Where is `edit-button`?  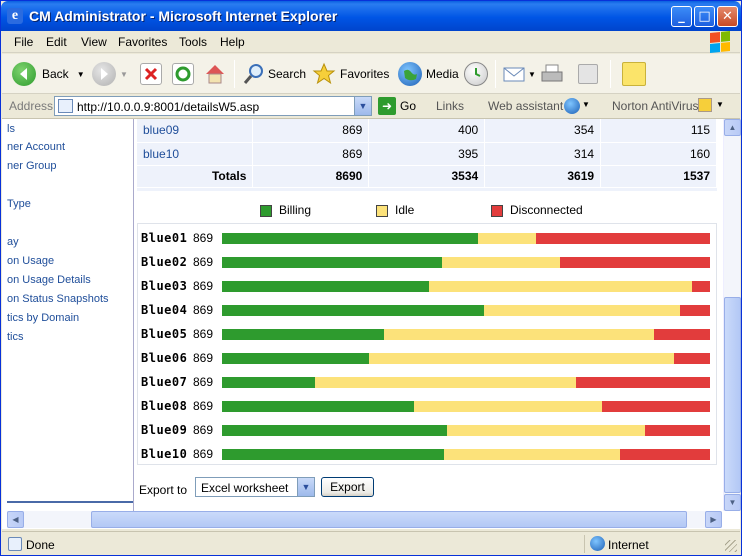
edit-button is located at coordinates (588, 74).